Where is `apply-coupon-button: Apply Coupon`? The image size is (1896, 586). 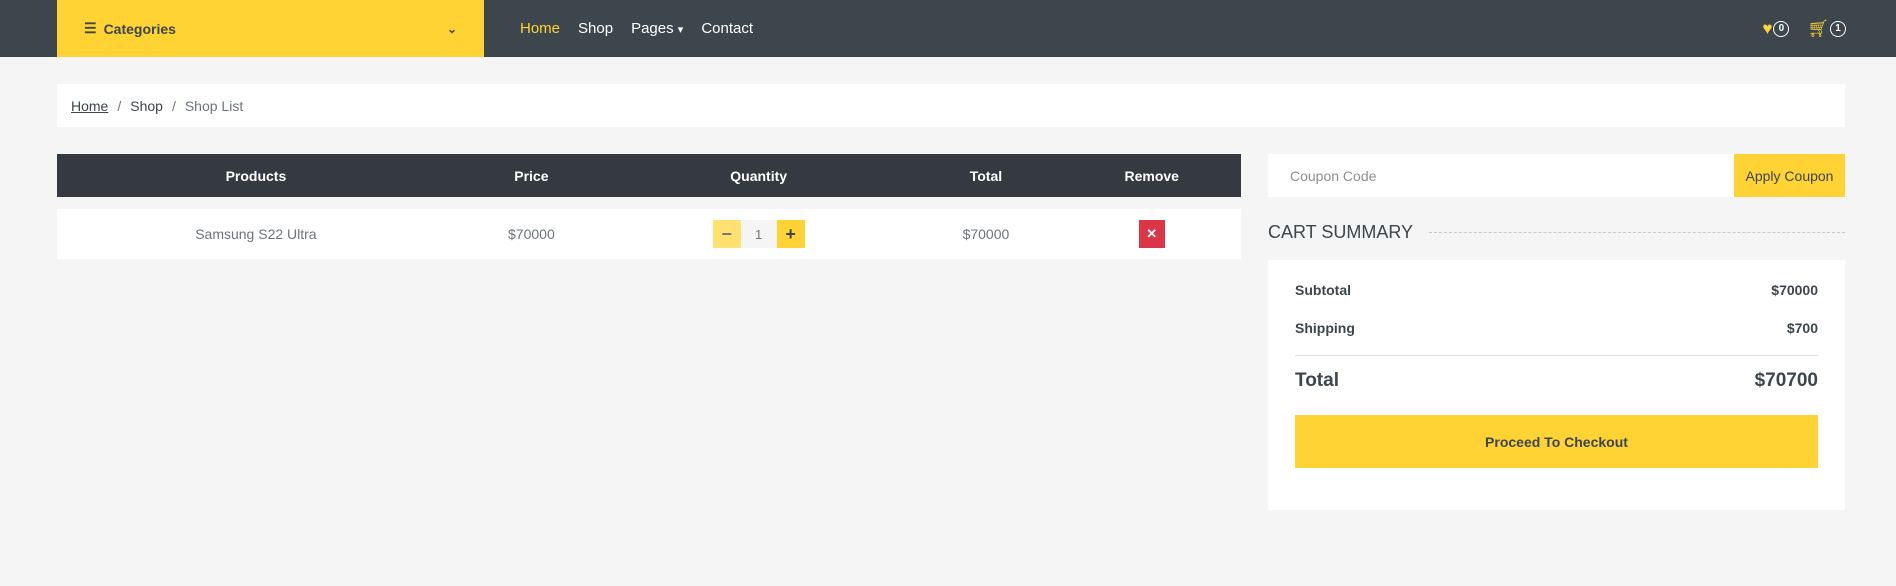 apply-coupon-button: Apply Coupon is located at coordinates (1789, 175).